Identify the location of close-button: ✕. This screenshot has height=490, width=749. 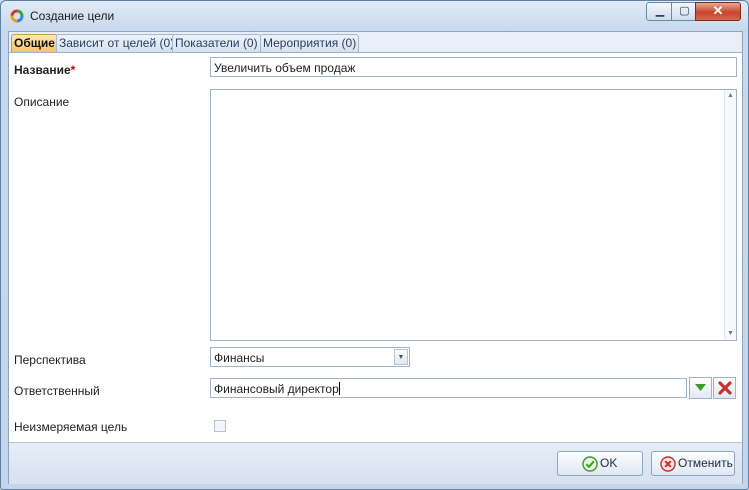
(718, 11).